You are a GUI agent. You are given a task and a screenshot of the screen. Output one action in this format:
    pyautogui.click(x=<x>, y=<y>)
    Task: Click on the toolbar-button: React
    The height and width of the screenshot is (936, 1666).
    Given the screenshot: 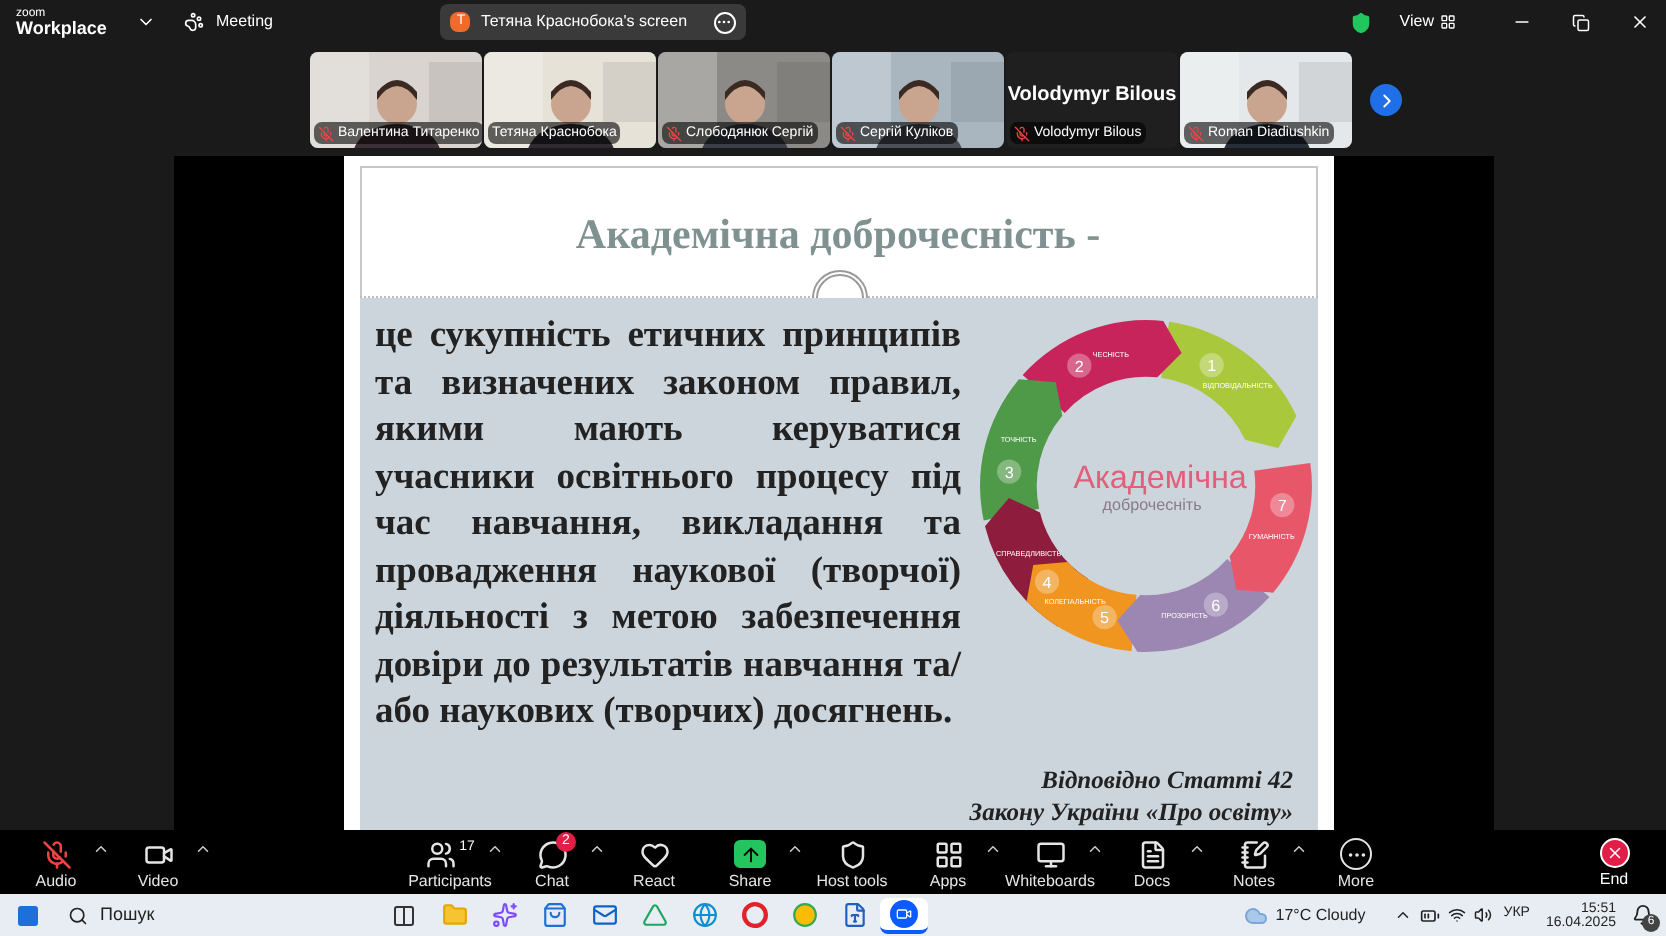 What is the action you would take?
    pyautogui.click(x=654, y=860)
    